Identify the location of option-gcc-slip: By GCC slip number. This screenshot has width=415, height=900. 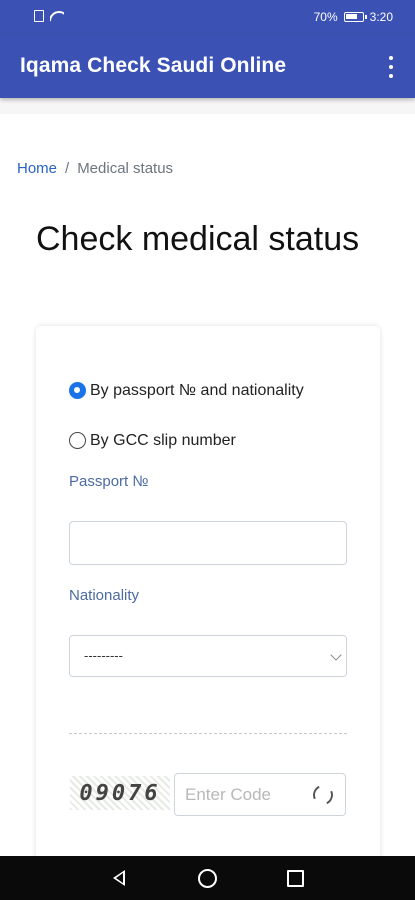
(189, 441).